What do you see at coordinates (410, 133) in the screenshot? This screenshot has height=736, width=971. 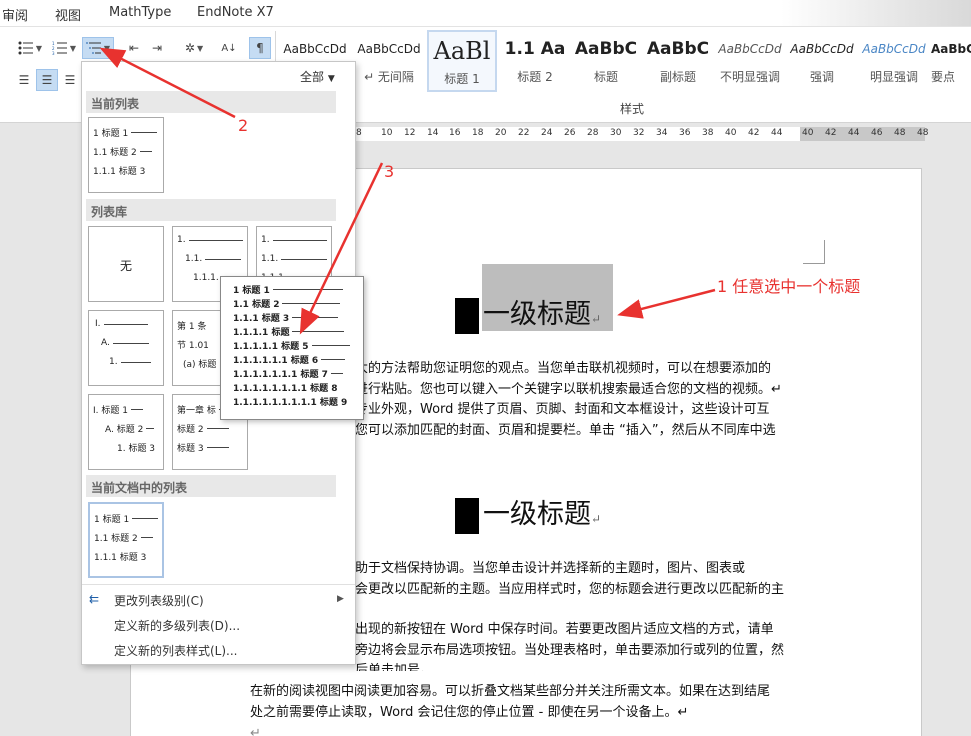 I see `ruler-number: 12` at bounding box center [410, 133].